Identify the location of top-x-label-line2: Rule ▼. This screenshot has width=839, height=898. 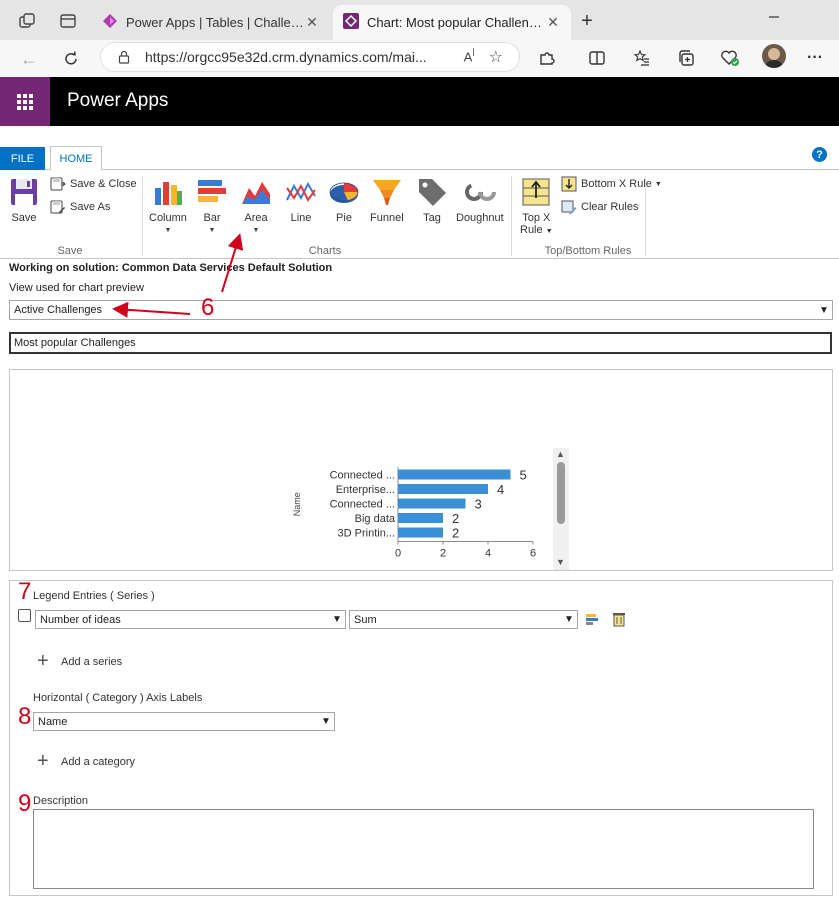
(536, 230).